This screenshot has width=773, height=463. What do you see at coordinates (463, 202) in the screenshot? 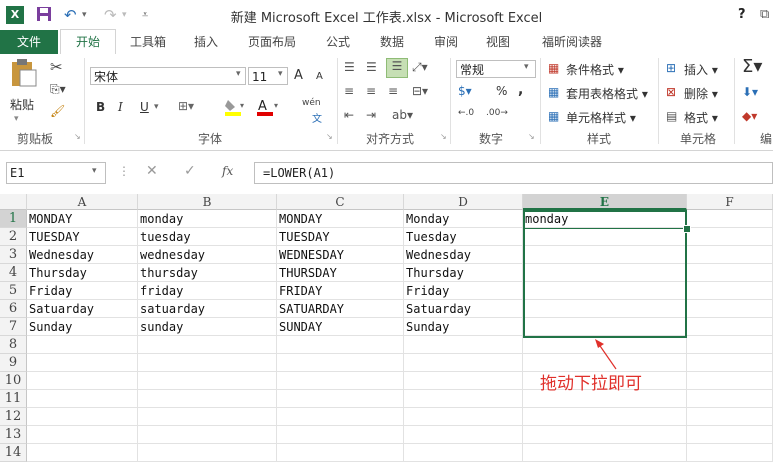
I see `column-header: D` at bounding box center [463, 202].